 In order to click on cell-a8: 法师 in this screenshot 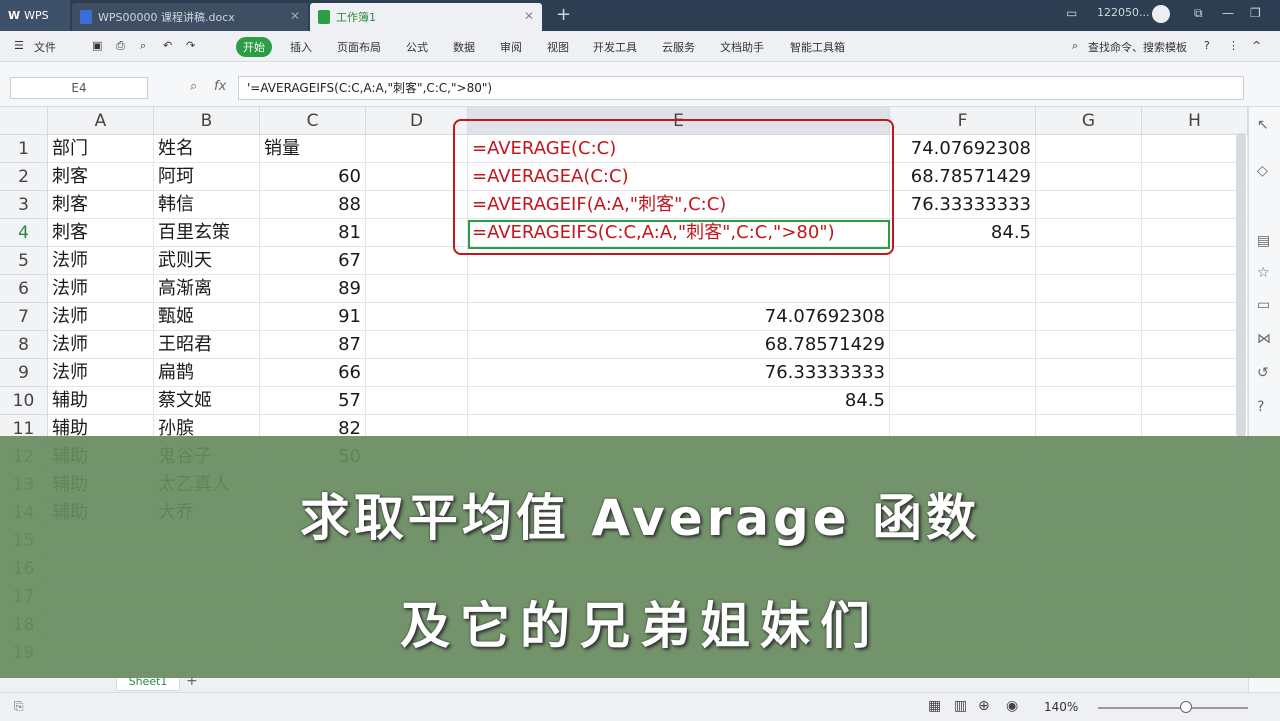, I will do `click(101, 345)`.